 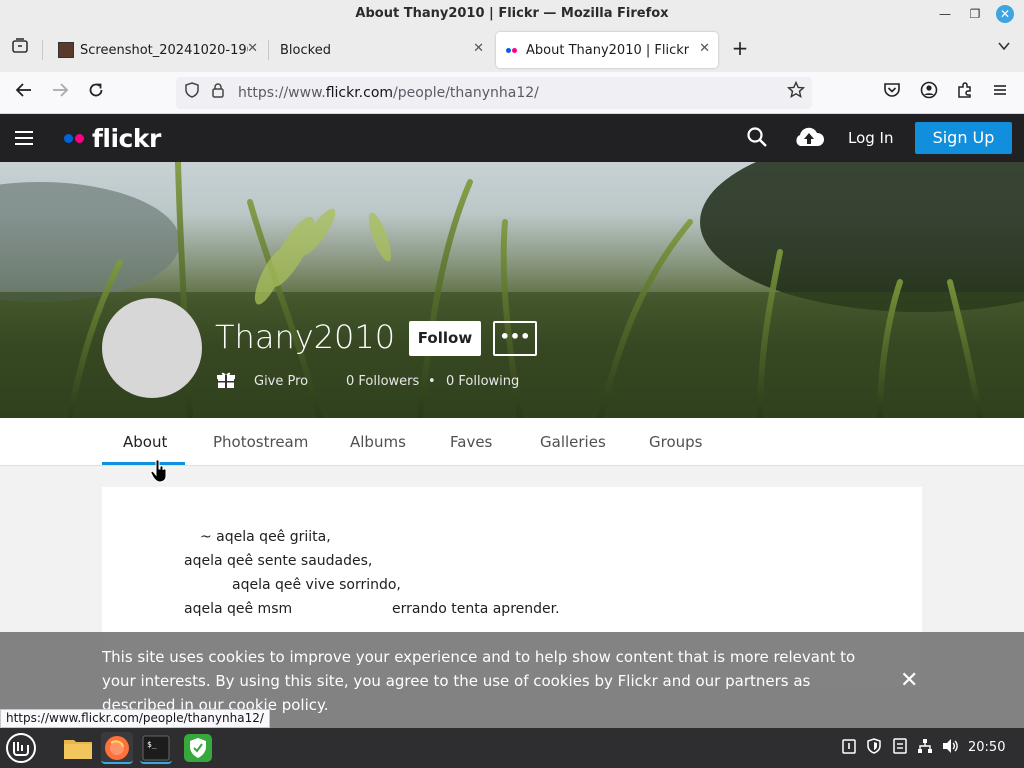 What do you see at coordinates (476, 609) in the screenshot?
I see `bio-line: errando tenta aprender.` at bounding box center [476, 609].